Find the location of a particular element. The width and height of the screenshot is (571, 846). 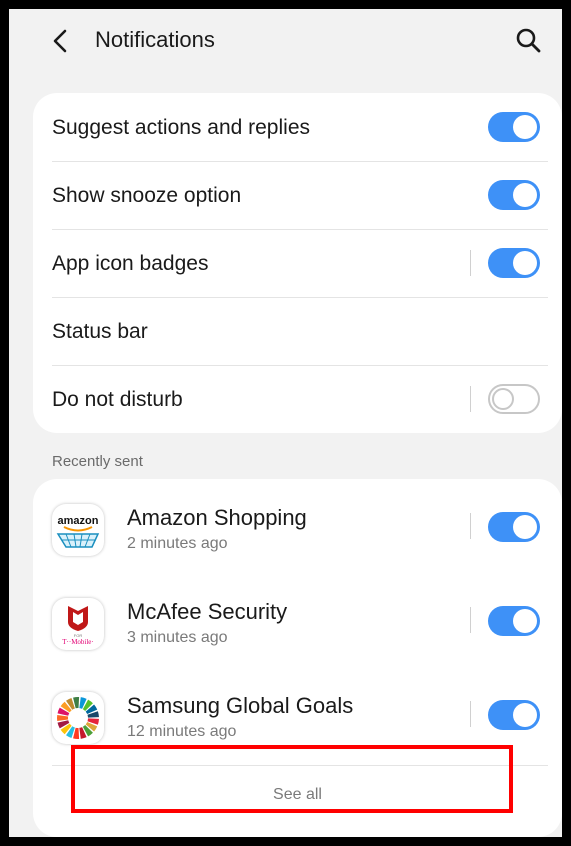

setting-label: App icon badges is located at coordinates (130, 263).